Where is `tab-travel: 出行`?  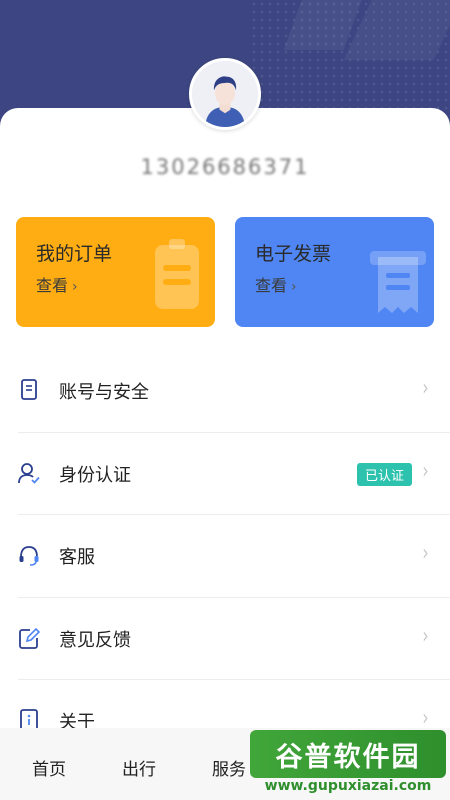 tab-travel: 出行 is located at coordinates (139, 767).